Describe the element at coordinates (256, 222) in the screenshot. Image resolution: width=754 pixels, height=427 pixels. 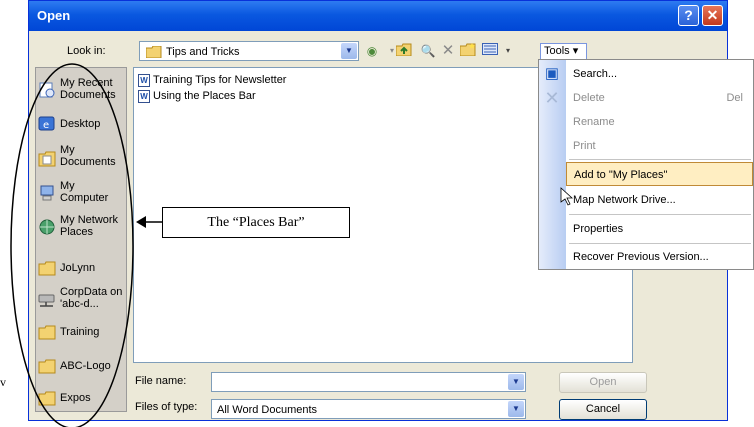
I see `places-bar-annotation: The “Places Bar”` at that location.